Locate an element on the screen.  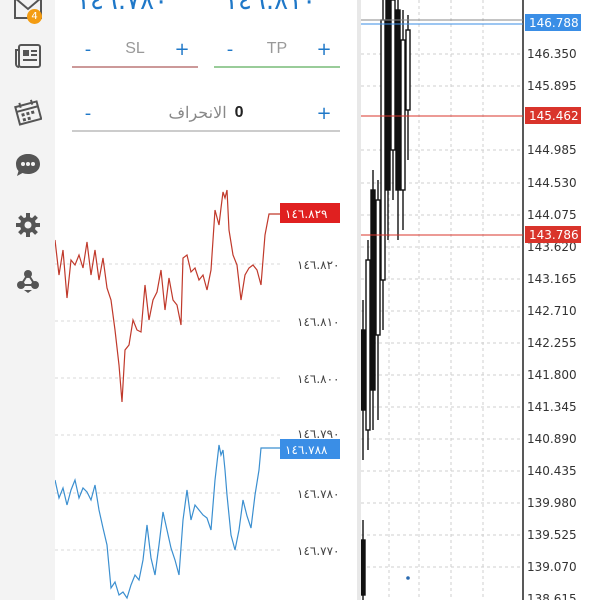
community-icon is located at coordinates (28, 281).